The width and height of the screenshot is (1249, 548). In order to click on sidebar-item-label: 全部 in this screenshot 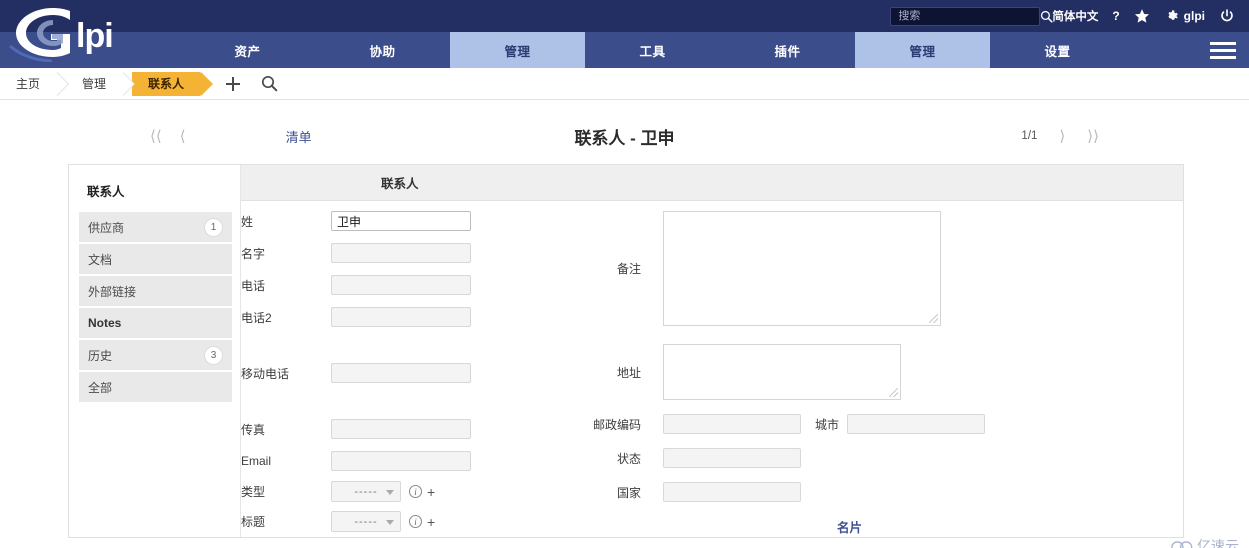, I will do `click(100, 387)`.